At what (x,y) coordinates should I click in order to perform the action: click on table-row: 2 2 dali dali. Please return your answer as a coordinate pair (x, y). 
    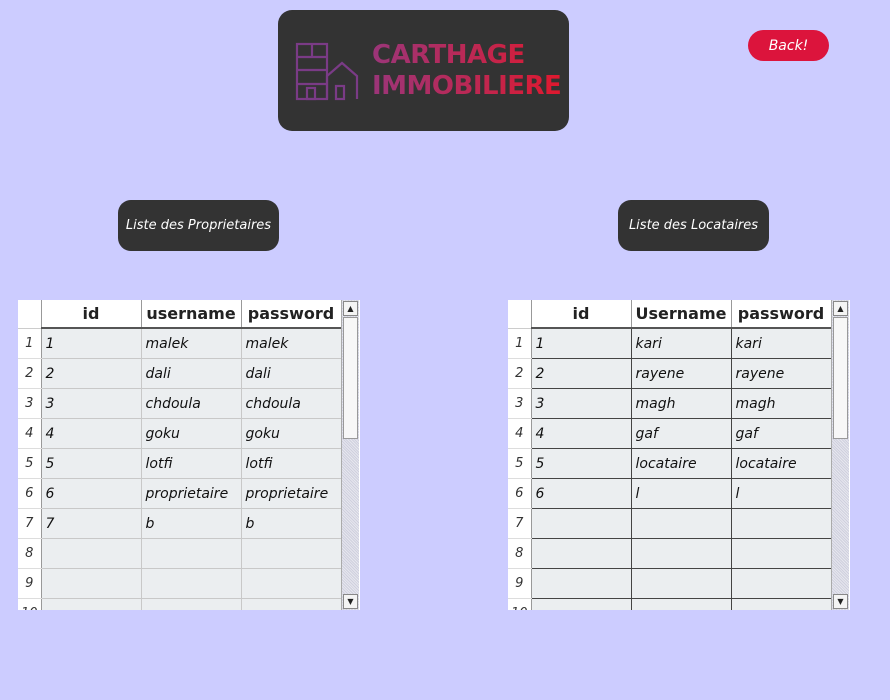
    Looking at the image, I should click on (180, 373).